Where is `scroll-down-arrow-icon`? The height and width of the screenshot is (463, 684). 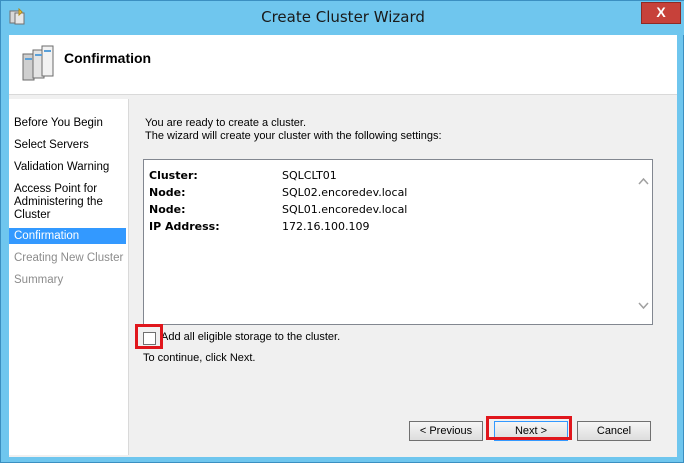
scroll-down-arrow-icon is located at coordinates (643, 305).